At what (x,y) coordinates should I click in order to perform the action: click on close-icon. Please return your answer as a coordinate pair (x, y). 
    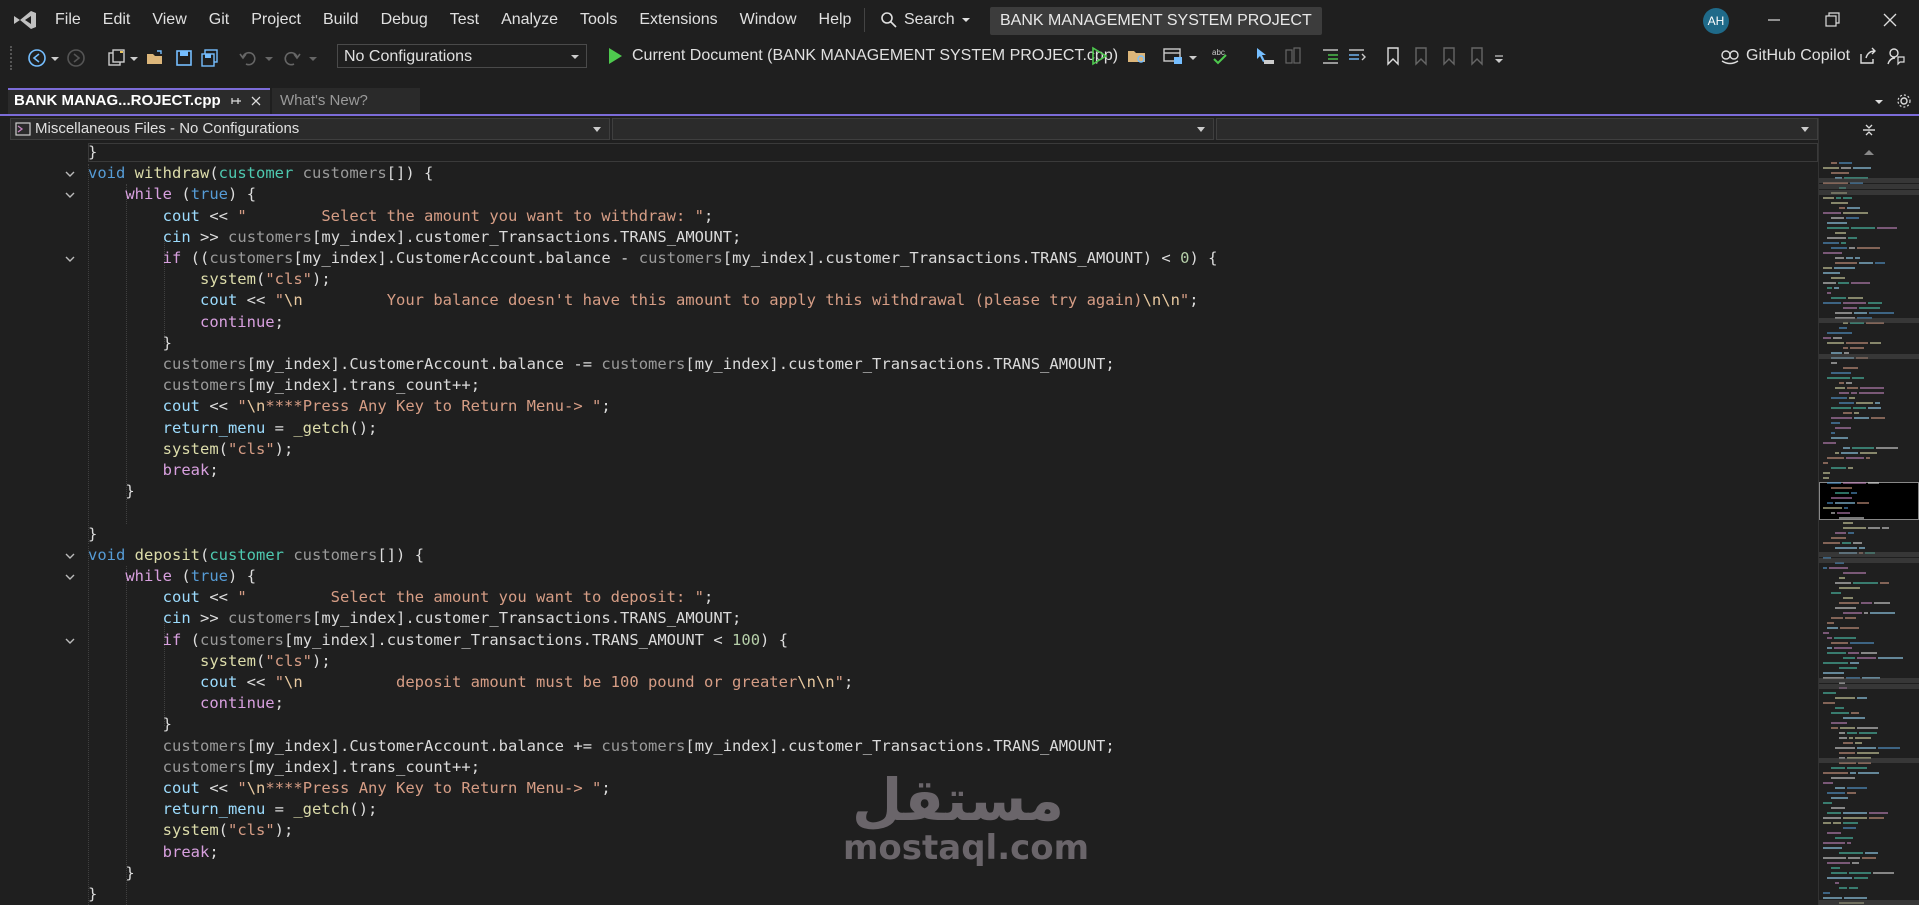
    Looking at the image, I should click on (1890, 20).